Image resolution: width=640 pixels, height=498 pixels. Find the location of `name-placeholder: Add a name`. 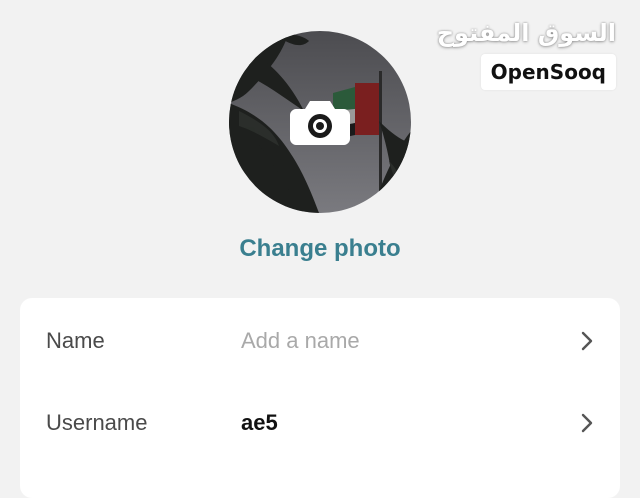

name-placeholder: Add a name is located at coordinates (300, 340).